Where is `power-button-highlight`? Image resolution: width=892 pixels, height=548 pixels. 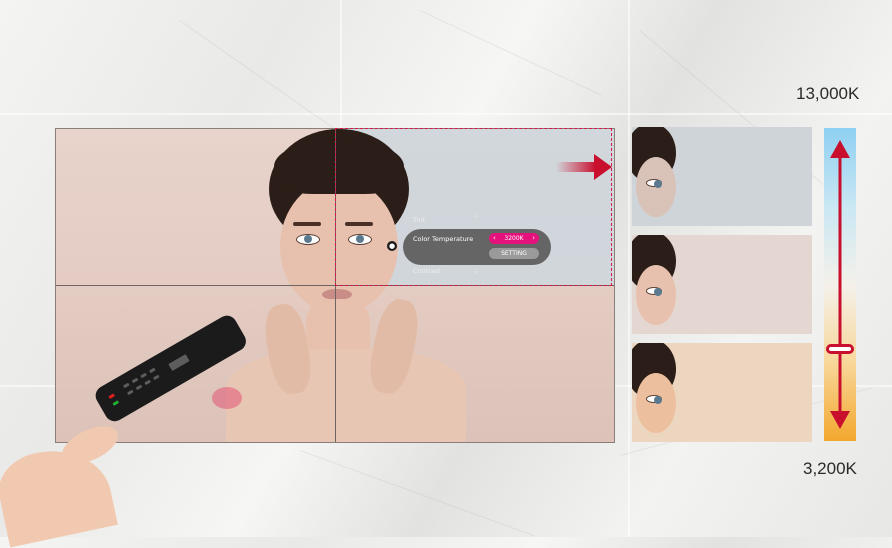
power-button-highlight is located at coordinates (227, 398).